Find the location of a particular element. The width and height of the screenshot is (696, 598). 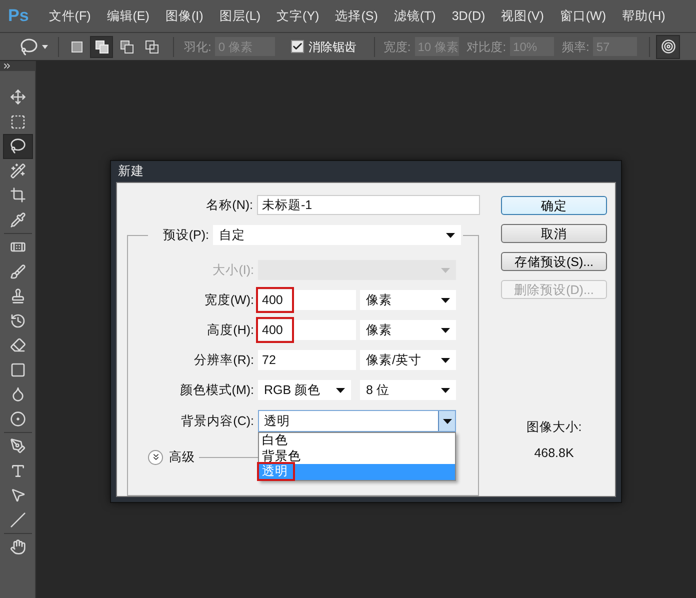

dropdown-option: 背景色 is located at coordinates (357, 456).